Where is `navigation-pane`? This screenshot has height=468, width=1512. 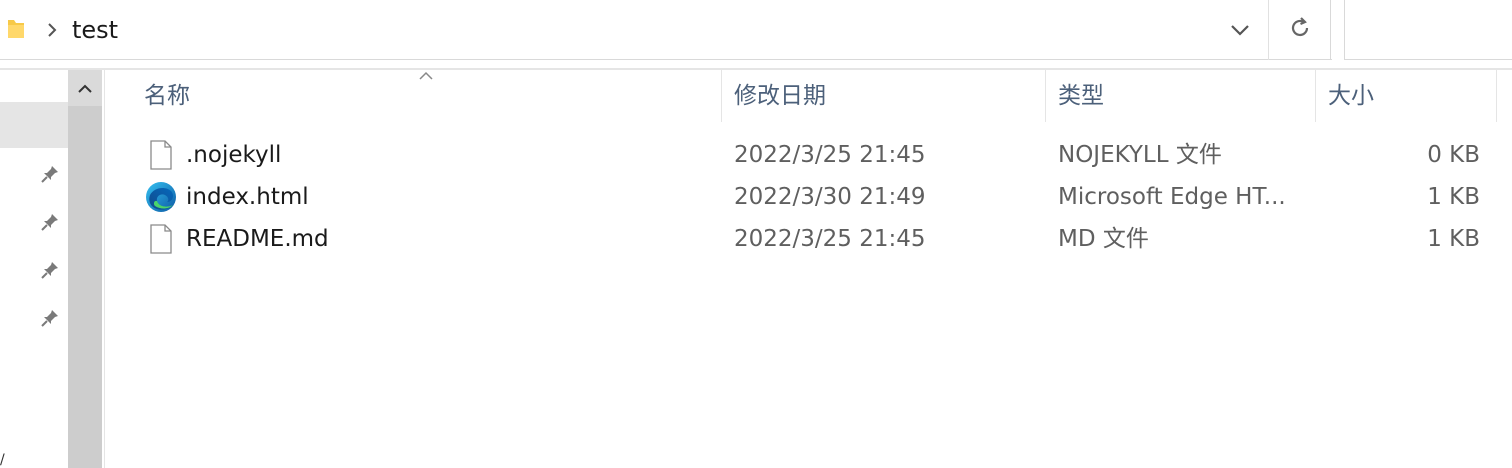
navigation-pane is located at coordinates (52, 269).